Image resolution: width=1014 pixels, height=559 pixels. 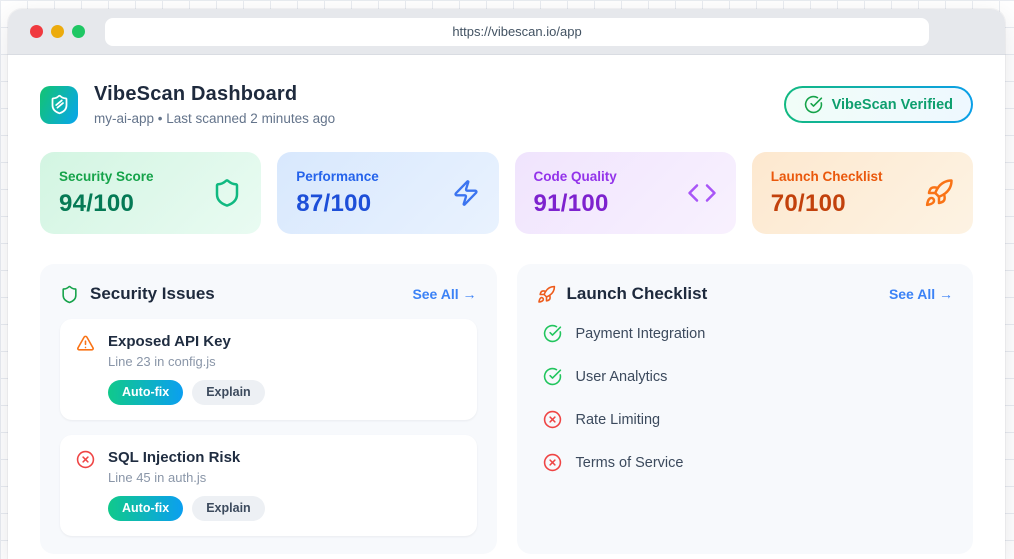 I want to click on verified-badge-label: VibeScan Verified, so click(x=892, y=104).